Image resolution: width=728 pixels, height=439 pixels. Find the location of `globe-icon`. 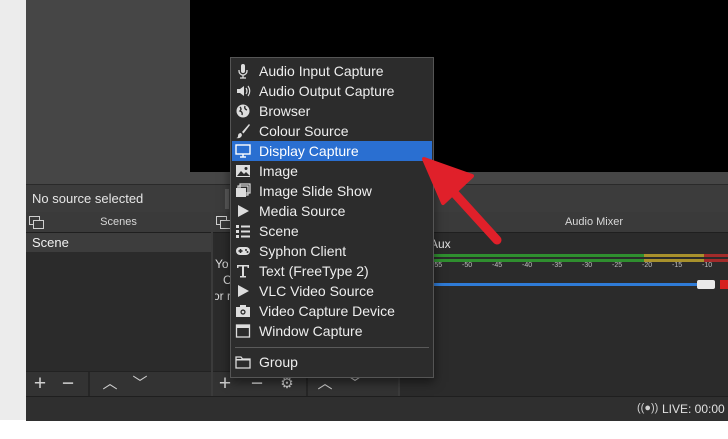

globe-icon is located at coordinates (243, 111).